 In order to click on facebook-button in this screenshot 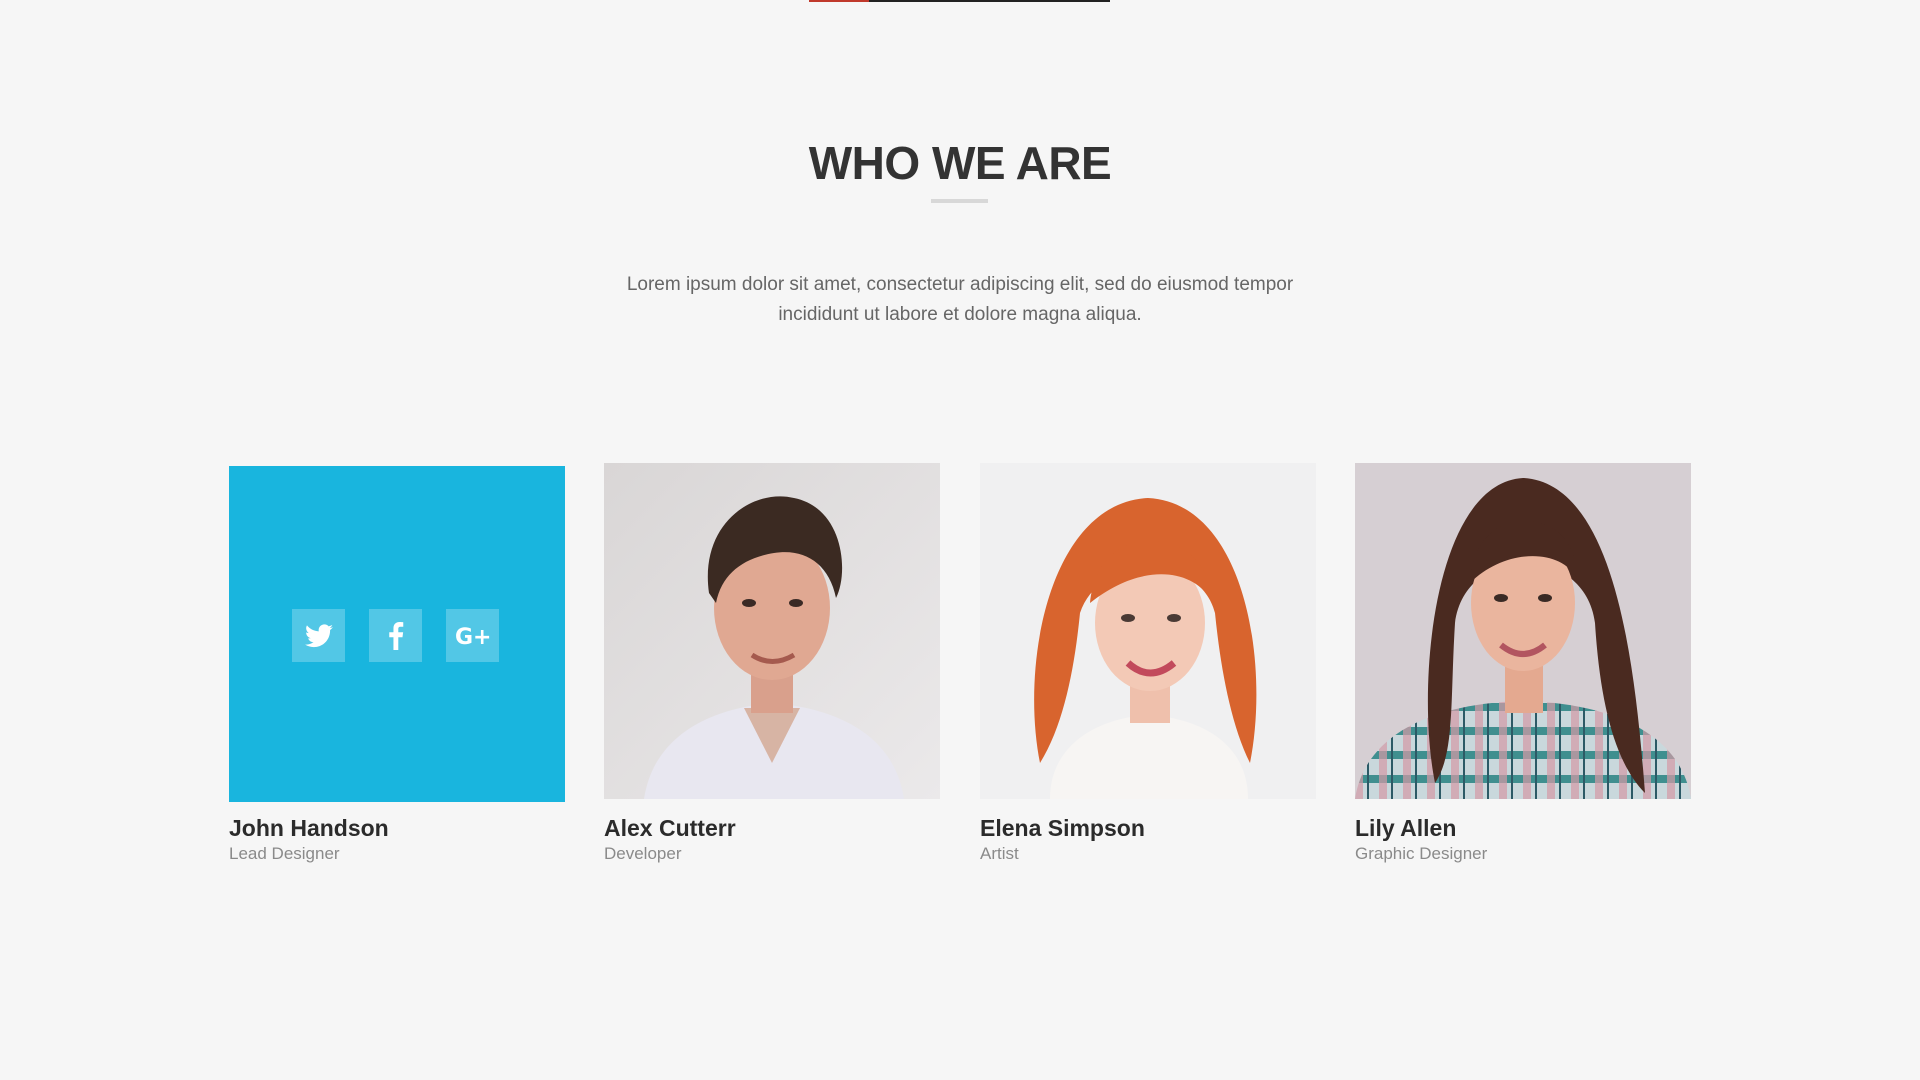, I will do `click(395, 635)`.